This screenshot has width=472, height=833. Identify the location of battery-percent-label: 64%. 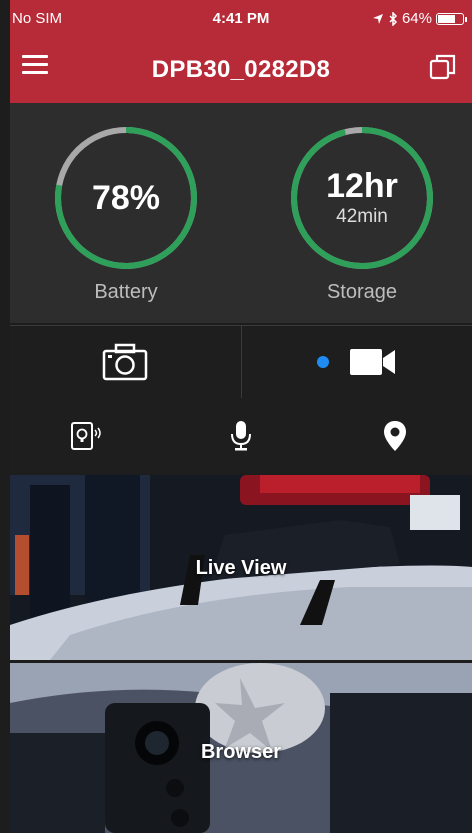
(416, 18).